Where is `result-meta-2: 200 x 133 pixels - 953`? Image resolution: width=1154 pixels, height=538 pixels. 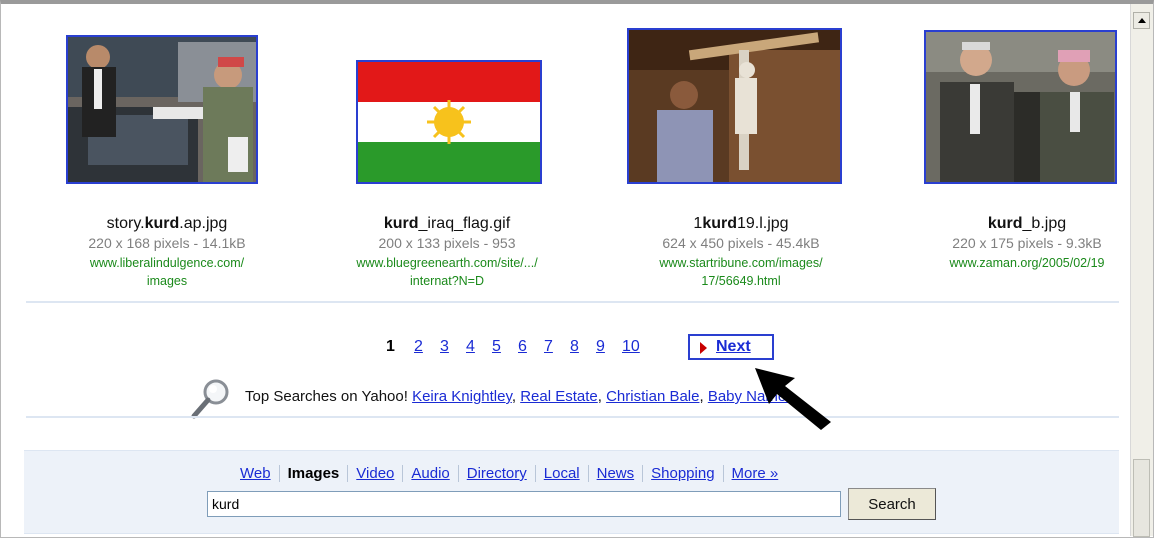
result-meta-2: 200 x 133 pixels - 953 is located at coordinates (447, 243).